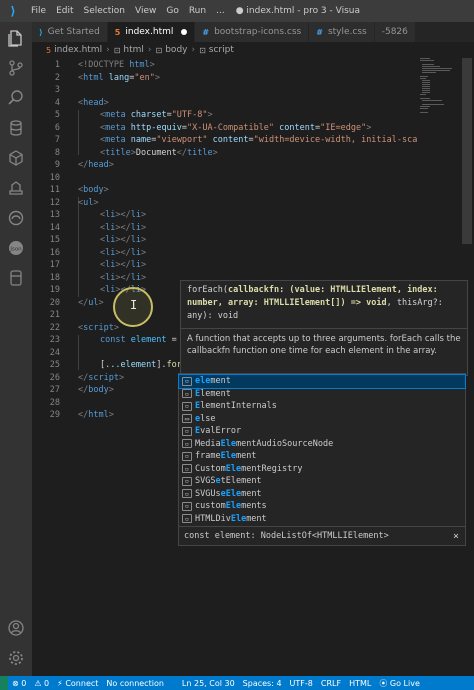 The width and height of the screenshot is (474, 690). I want to click on extensions-icon, so click(16, 158).